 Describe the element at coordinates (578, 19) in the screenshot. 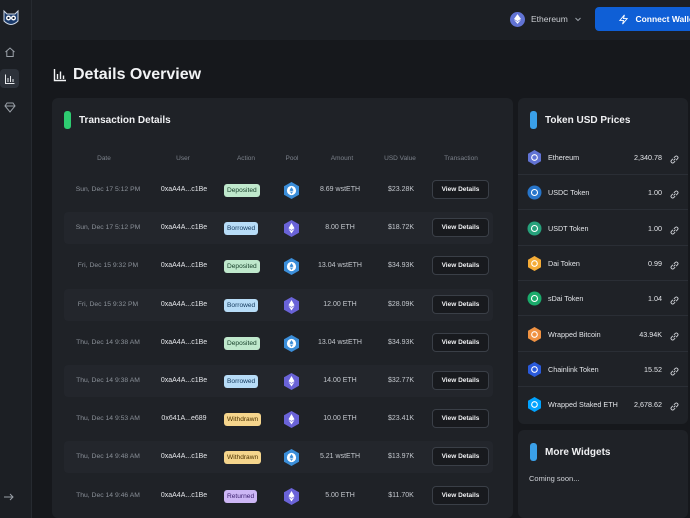

I see `chevron-down-icon` at that location.